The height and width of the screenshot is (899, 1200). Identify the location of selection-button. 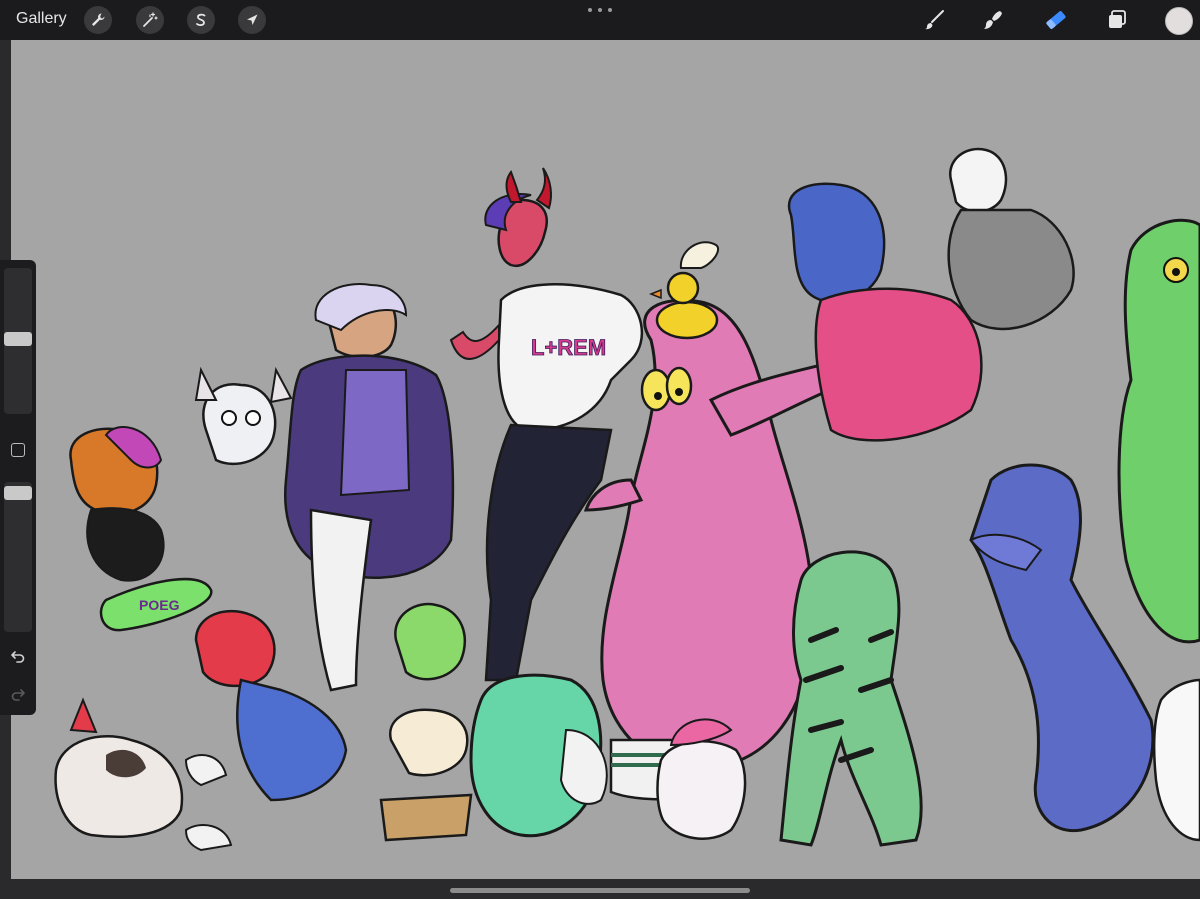
(201, 20).